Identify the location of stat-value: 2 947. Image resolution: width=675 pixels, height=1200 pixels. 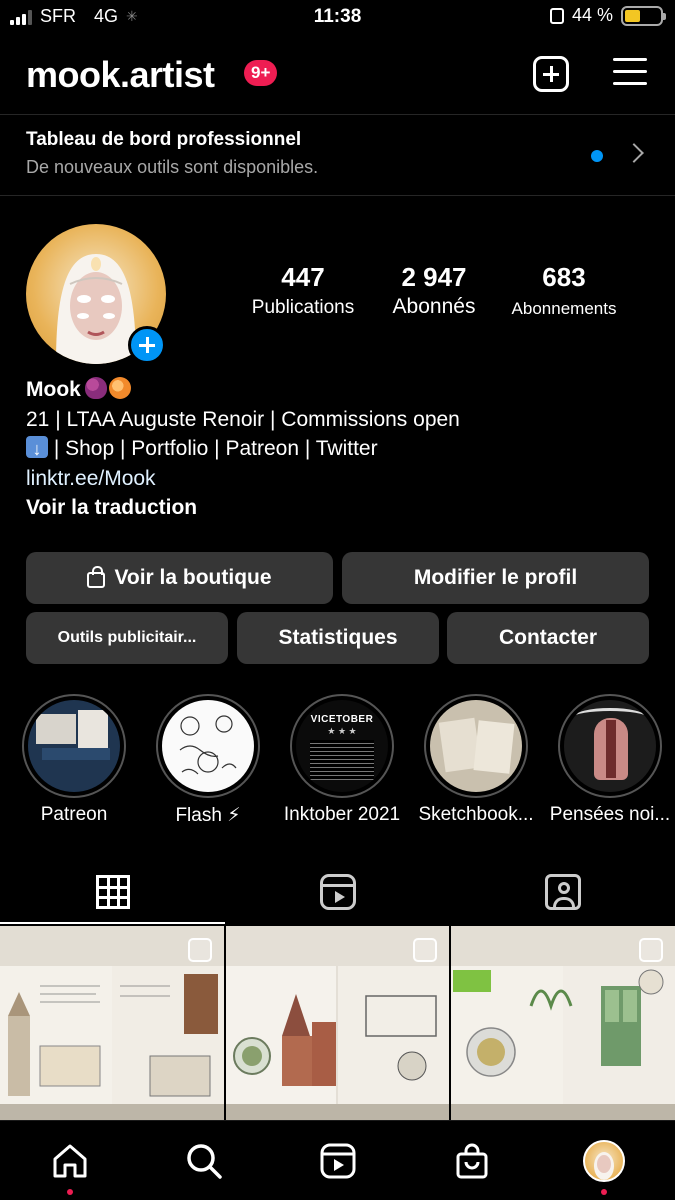
(434, 277).